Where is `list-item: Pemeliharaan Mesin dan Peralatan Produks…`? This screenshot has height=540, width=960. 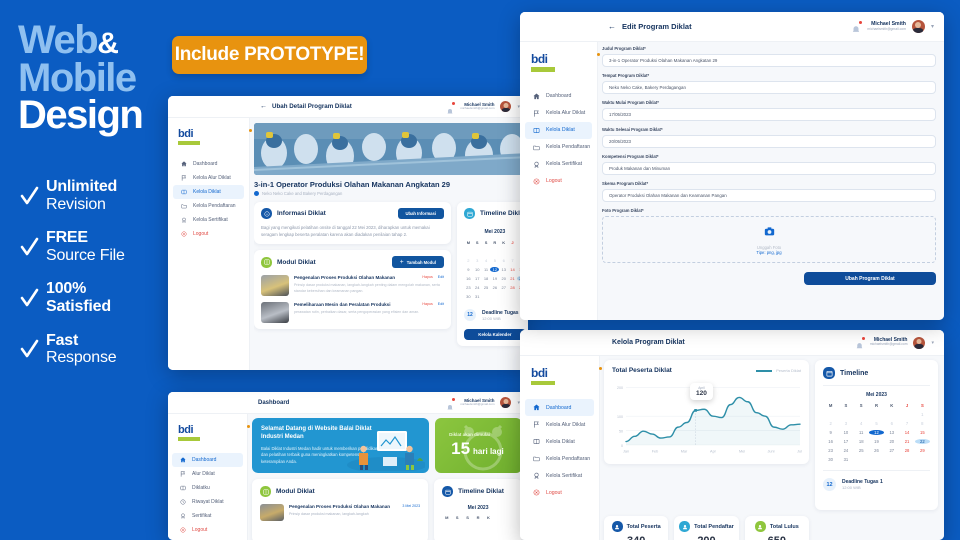 list-item: Pemeliharaan Mesin dan Peralatan Produks… is located at coordinates (352, 313).